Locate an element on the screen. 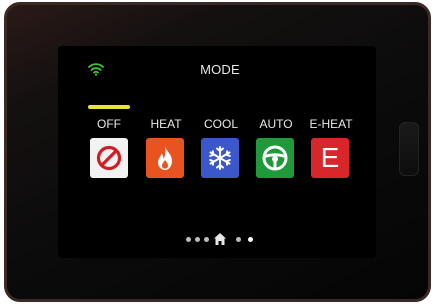  mode-label-e-heat: E-HEAT is located at coordinates (331, 124).